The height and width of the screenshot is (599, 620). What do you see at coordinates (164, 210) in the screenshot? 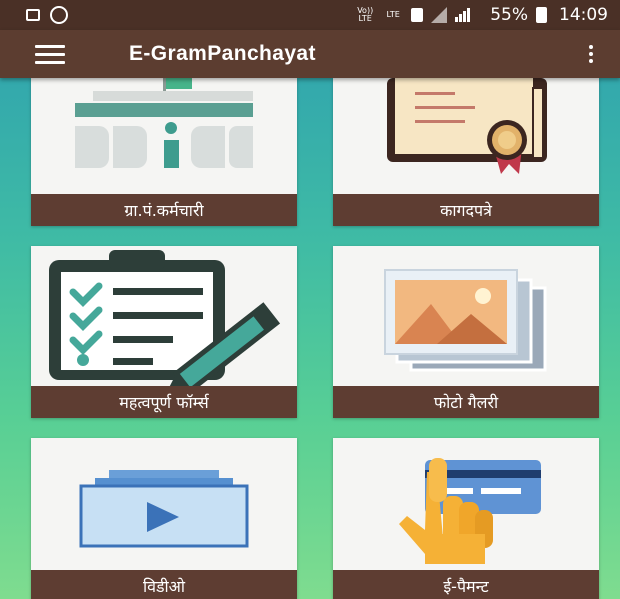
I see `tile-label: ग्रा.पं.कर्मचारी` at bounding box center [164, 210].